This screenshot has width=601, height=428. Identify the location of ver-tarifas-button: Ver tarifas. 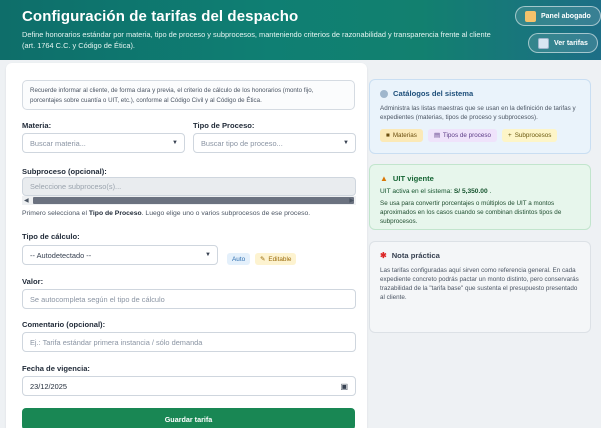
(563, 43).